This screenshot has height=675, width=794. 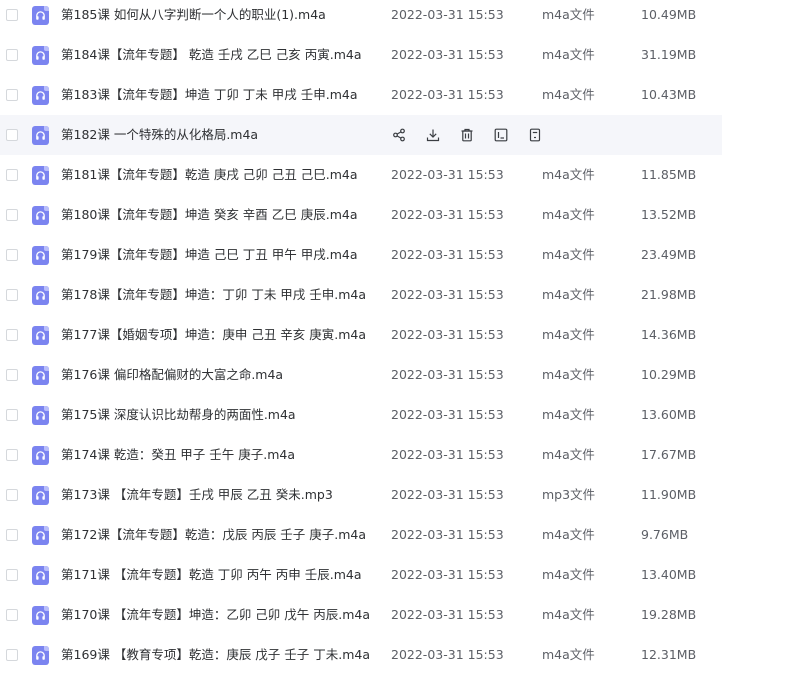 I want to click on file-name: 第175课 深度认识比劫帮身的两面性.m4a, so click(x=178, y=415).